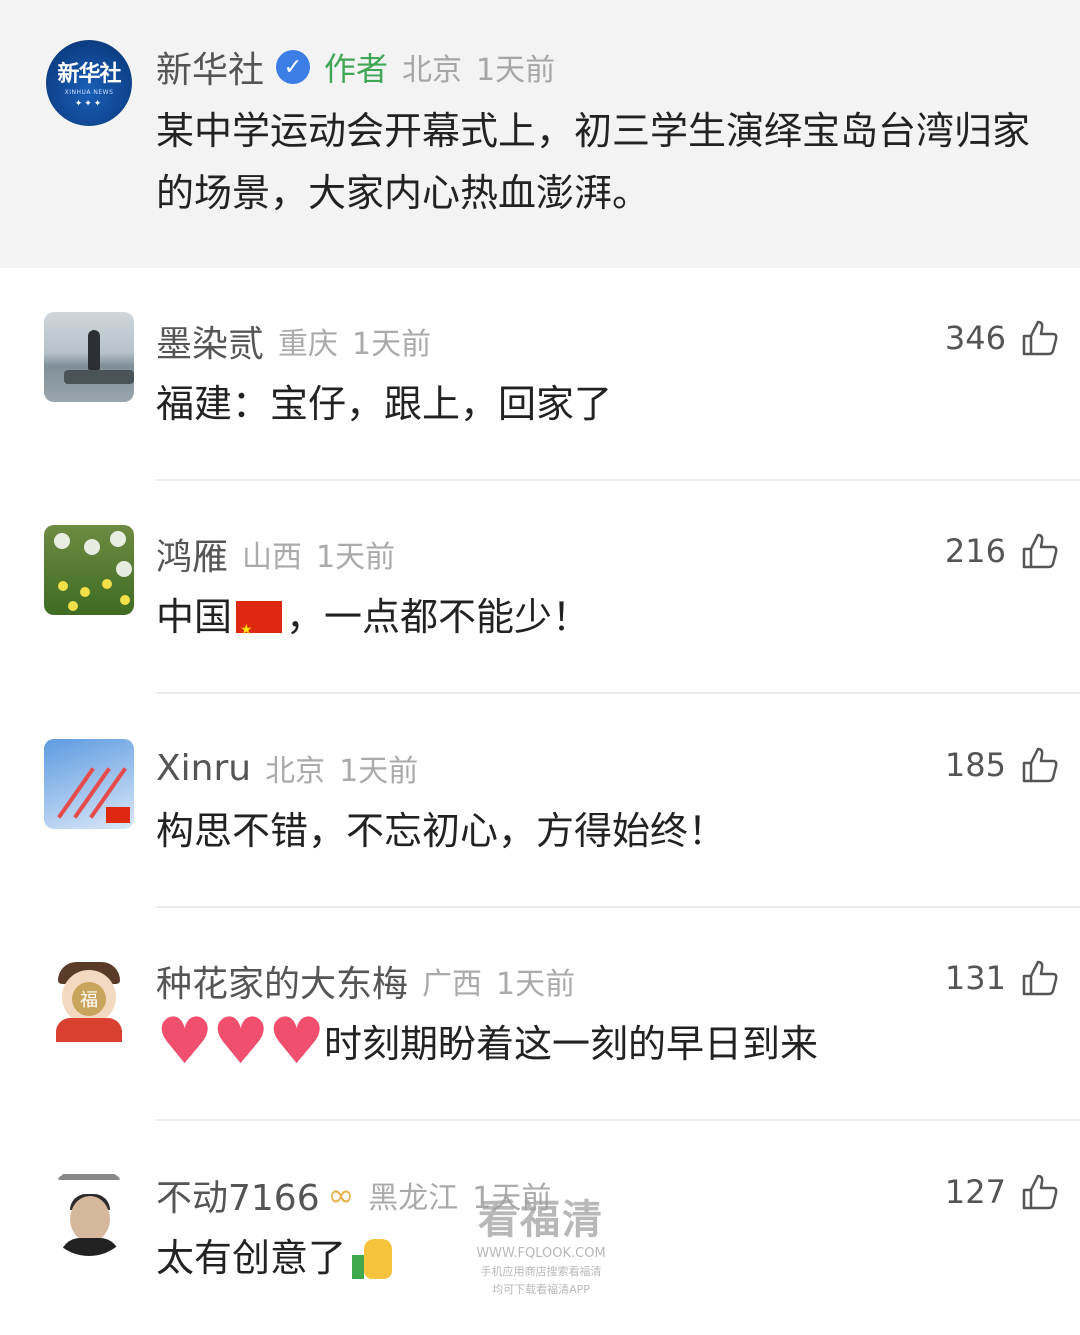 This screenshot has width=1080, height=1335. I want to click on comment-text: 时刻期盼着这一刻的早日到来, so click(487, 1042).